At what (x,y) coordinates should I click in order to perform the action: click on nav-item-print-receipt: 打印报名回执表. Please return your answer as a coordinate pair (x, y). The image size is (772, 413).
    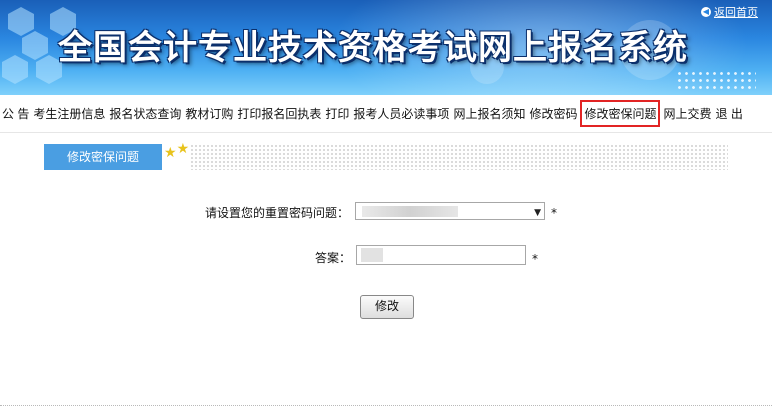
    Looking at the image, I should click on (279, 113).